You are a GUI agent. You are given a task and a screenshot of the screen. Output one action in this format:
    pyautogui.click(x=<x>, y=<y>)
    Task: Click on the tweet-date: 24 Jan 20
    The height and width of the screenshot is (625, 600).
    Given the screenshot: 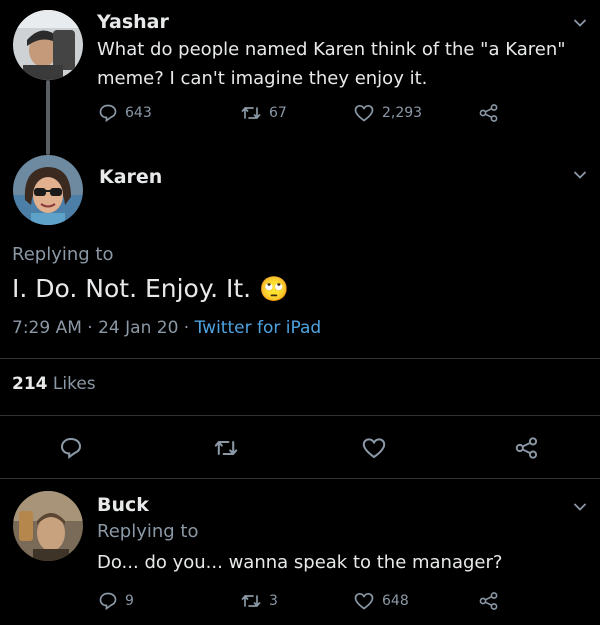 What is the action you would take?
    pyautogui.click(x=138, y=328)
    